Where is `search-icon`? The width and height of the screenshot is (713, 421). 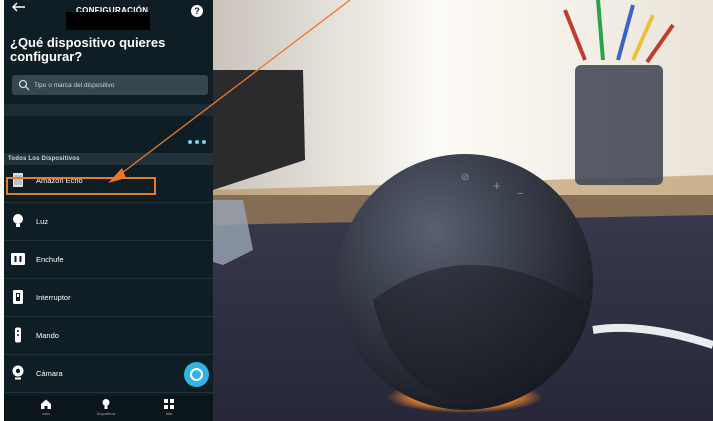 search-icon is located at coordinates (24, 85).